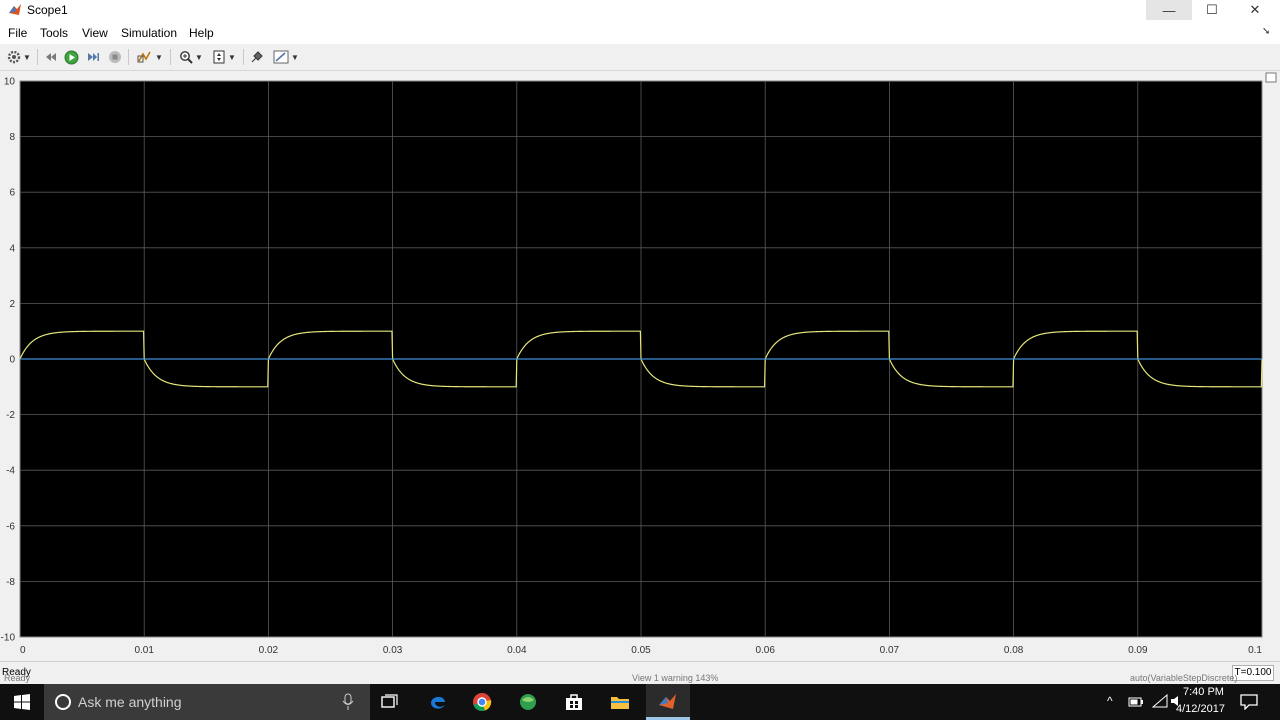  Describe the element at coordinates (890, 650) in the screenshot. I see `x-tick-label: 0.07` at that location.